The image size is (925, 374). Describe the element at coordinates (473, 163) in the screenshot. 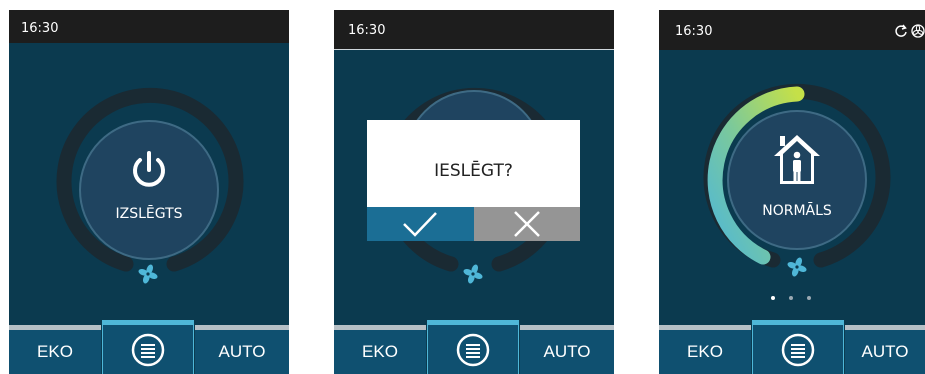

I see `dialog-question: IESLĒGT?` at that location.